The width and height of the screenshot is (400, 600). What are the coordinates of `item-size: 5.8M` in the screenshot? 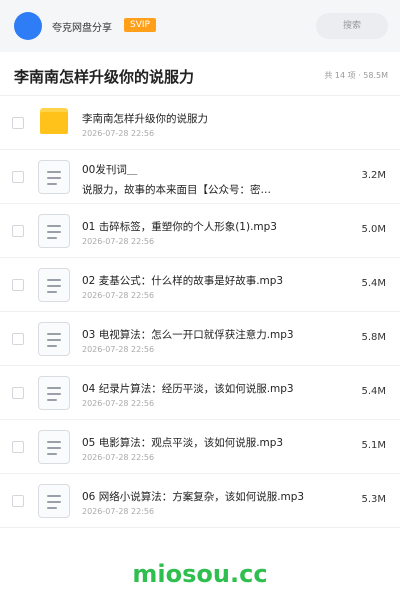 It's located at (373, 337).